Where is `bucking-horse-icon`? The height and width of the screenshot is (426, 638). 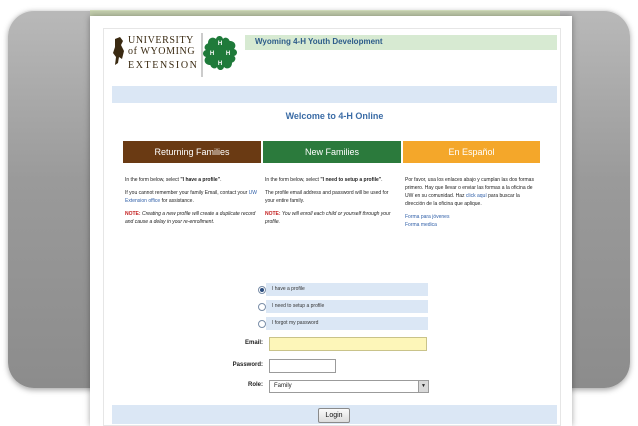
bucking-horse-icon is located at coordinates (118, 51).